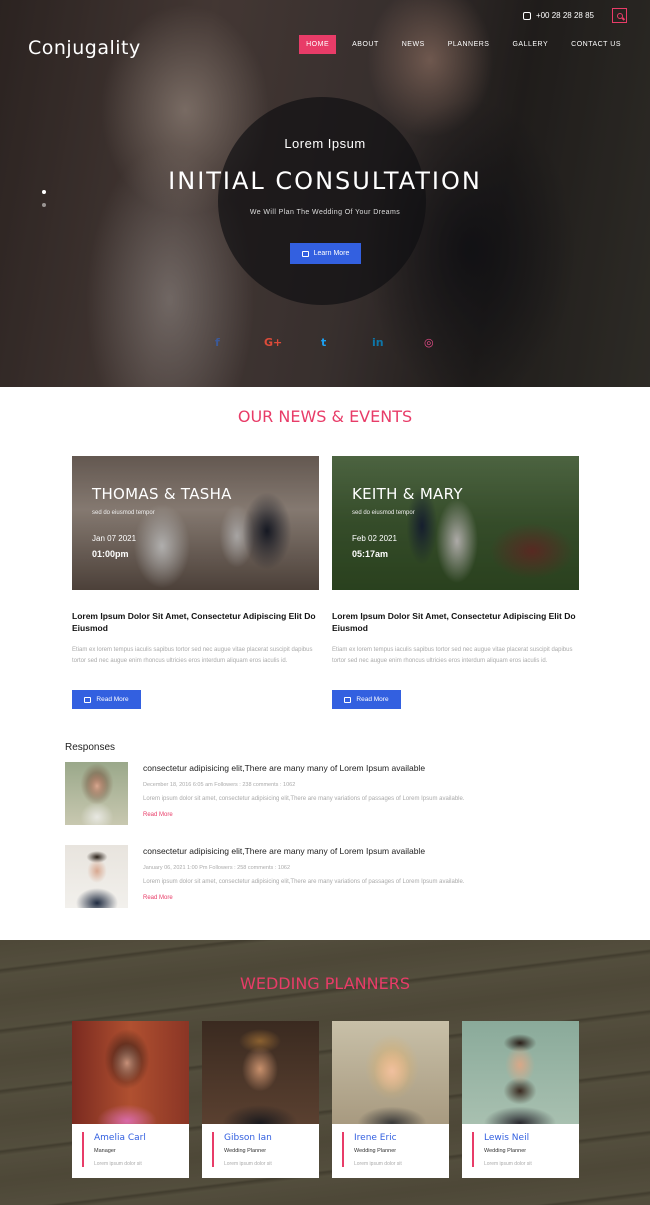 This screenshot has height=1205, width=650. What do you see at coordinates (322, 201) in the screenshot?
I see `hero-overlay-circle` at bounding box center [322, 201].